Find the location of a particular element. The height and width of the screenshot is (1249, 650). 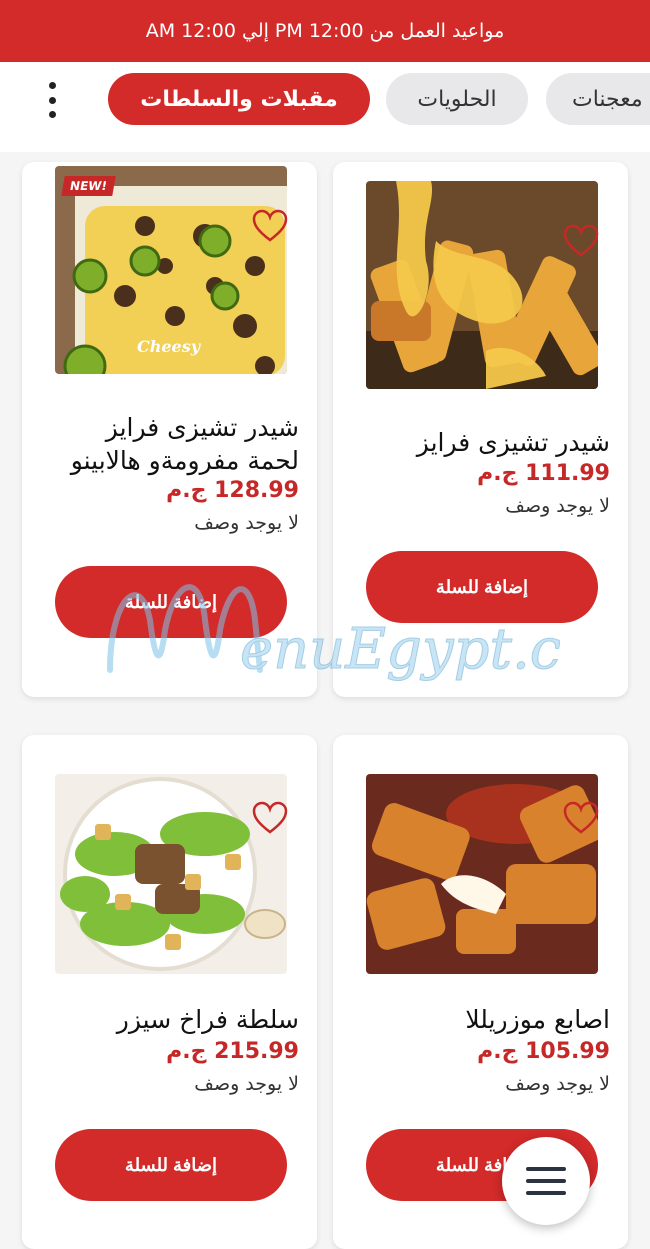

badge-text: NEW! is located at coordinates (88, 186).